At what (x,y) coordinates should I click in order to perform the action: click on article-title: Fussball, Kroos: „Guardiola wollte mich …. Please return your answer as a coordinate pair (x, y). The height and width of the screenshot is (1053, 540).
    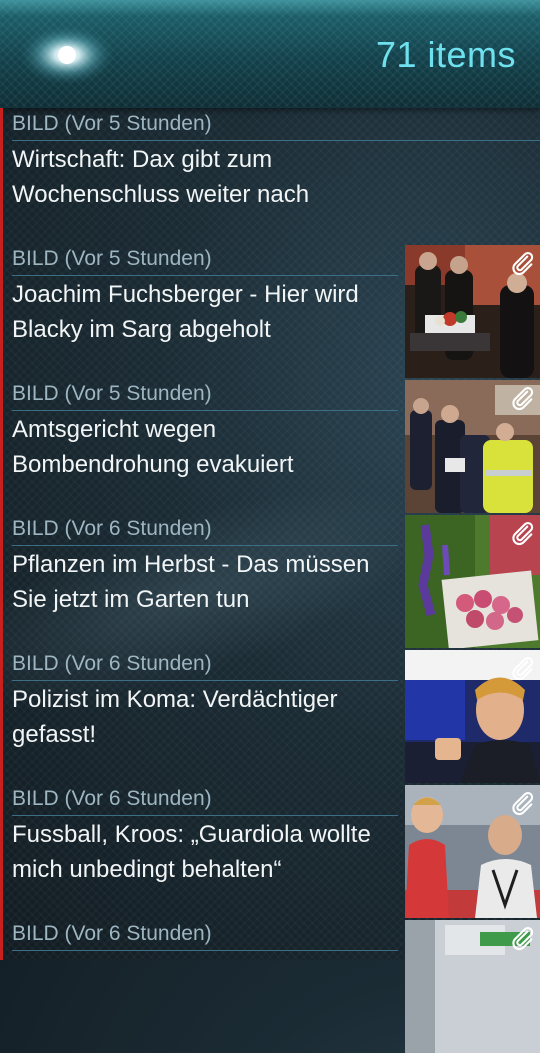
    Looking at the image, I should click on (191, 852).